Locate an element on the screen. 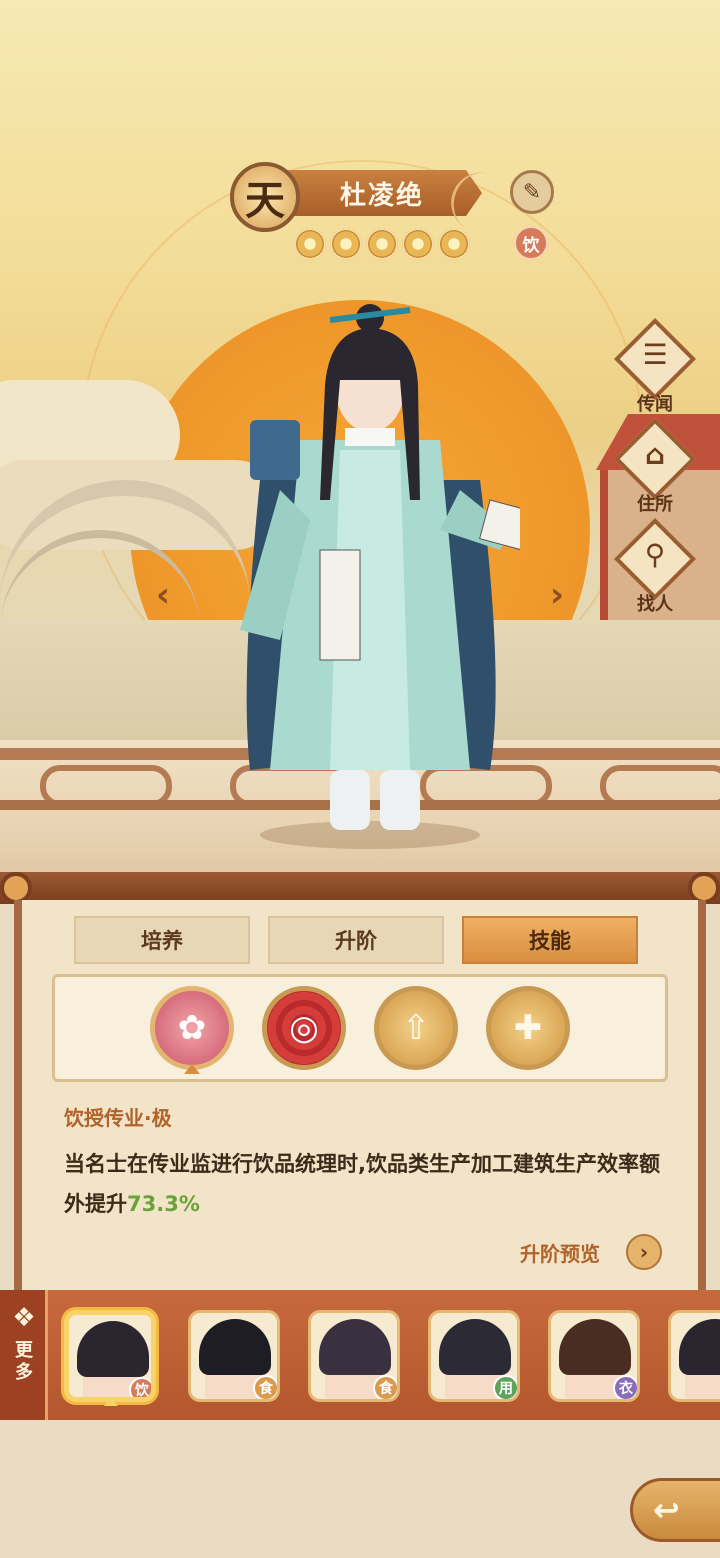 The width and height of the screenshot is (720, 1558). character-portrait is located at coordinates (380, 576).